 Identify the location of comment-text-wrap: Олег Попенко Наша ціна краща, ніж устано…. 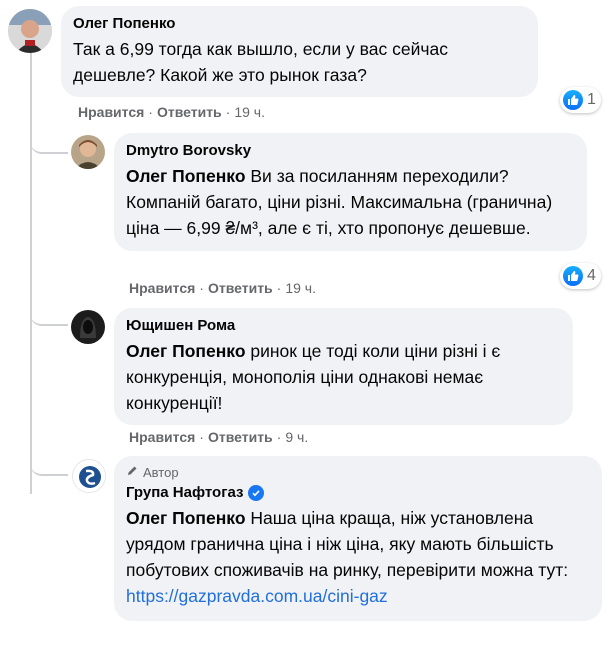
(358, 557).